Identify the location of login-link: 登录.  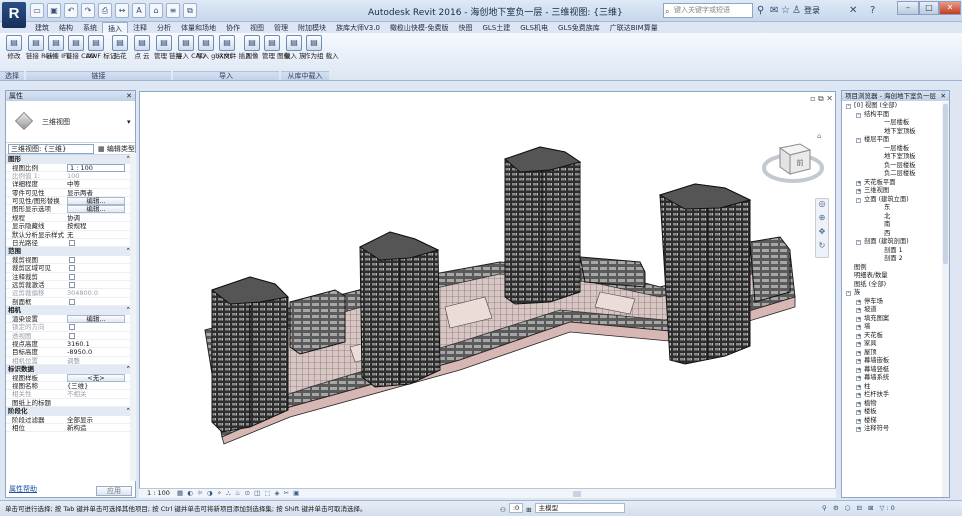
(812, 10).